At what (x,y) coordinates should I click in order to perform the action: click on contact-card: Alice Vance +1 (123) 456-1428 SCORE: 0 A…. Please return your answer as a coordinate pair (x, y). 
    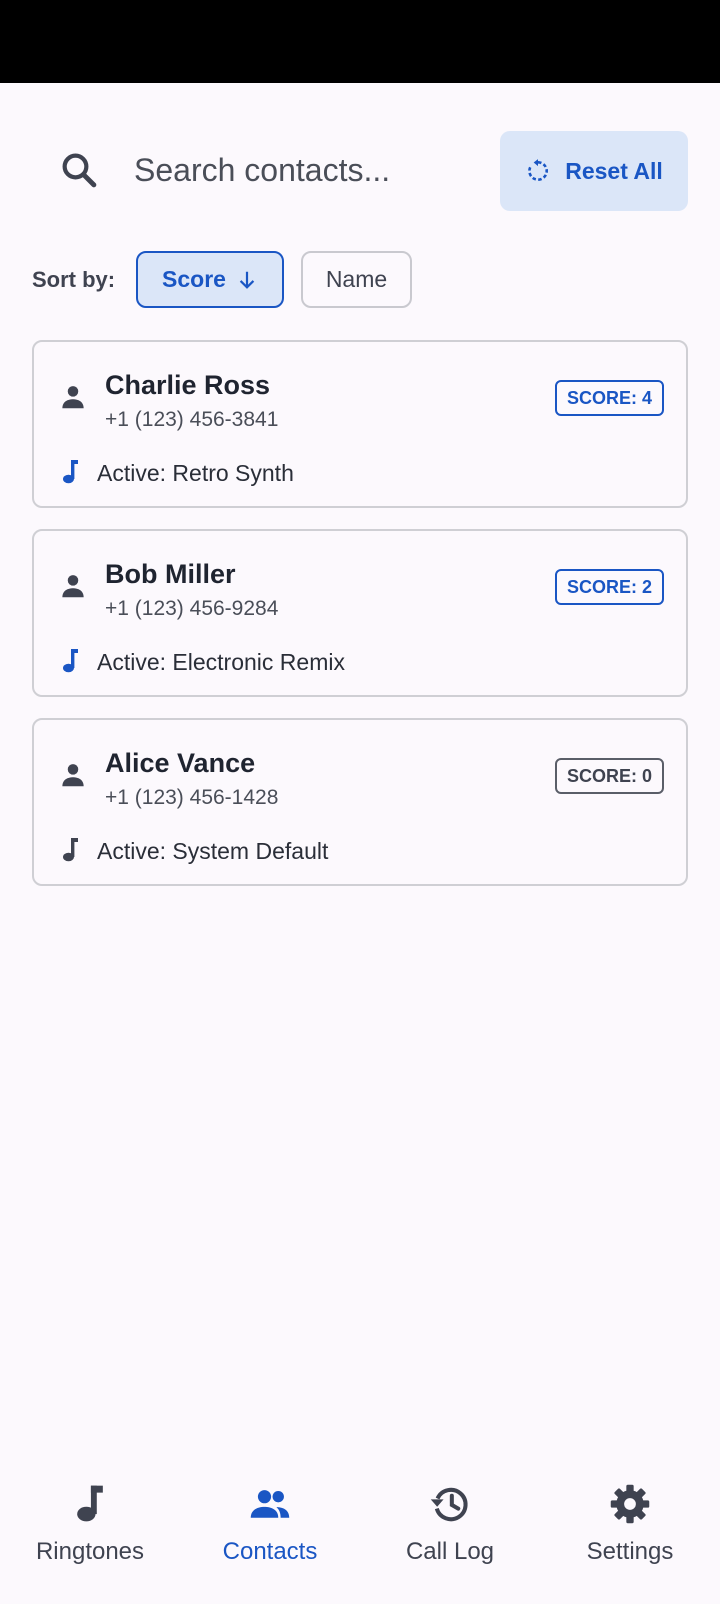
    Looking at the image, I should click on (360, 802).